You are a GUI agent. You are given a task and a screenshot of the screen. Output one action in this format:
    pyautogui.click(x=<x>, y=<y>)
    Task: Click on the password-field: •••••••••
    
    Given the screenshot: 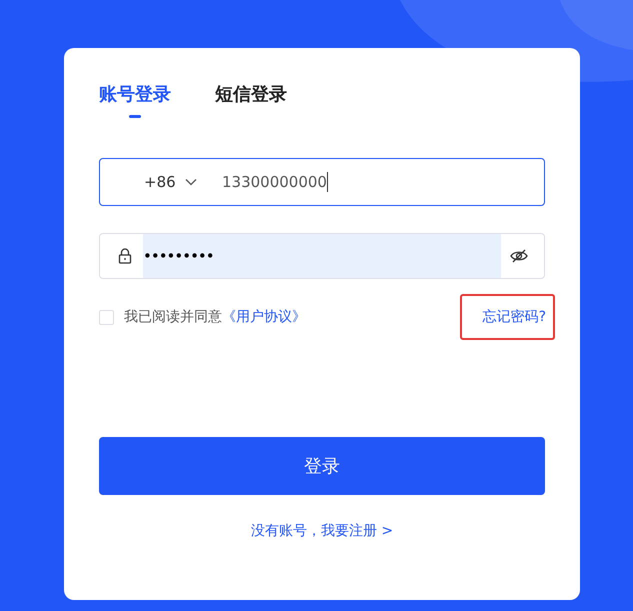 What is the action you would take?
    pyautogui.click(x=322, y=256)
    